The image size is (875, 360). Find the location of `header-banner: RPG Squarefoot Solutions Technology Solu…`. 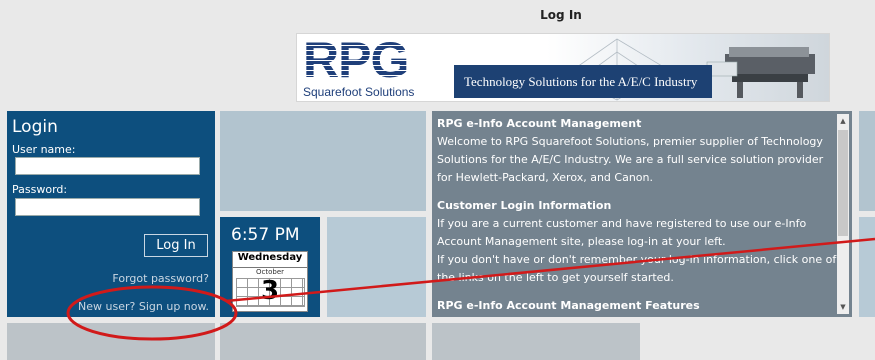

header-banner: RPG Squarefoot Solutions Technology Solu… is located at coordinates (563, 67).